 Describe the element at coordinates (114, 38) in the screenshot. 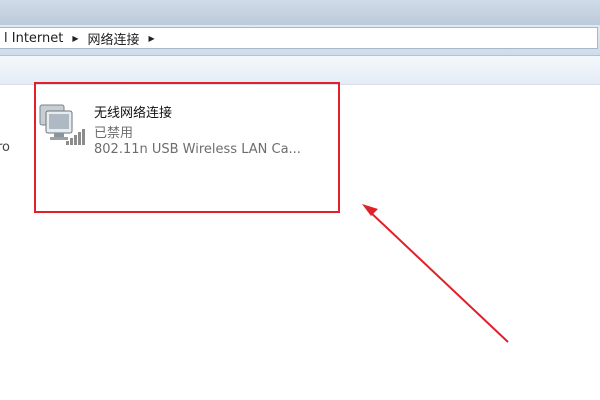

I see `breadcrumb-item-network-connections: 网络连接` at that location.